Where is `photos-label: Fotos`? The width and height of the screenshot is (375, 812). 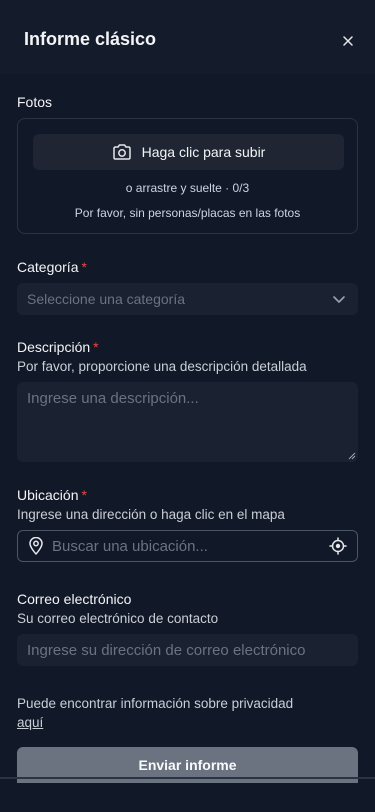 photos-label: Fotos is located at coordinates (35, 102).